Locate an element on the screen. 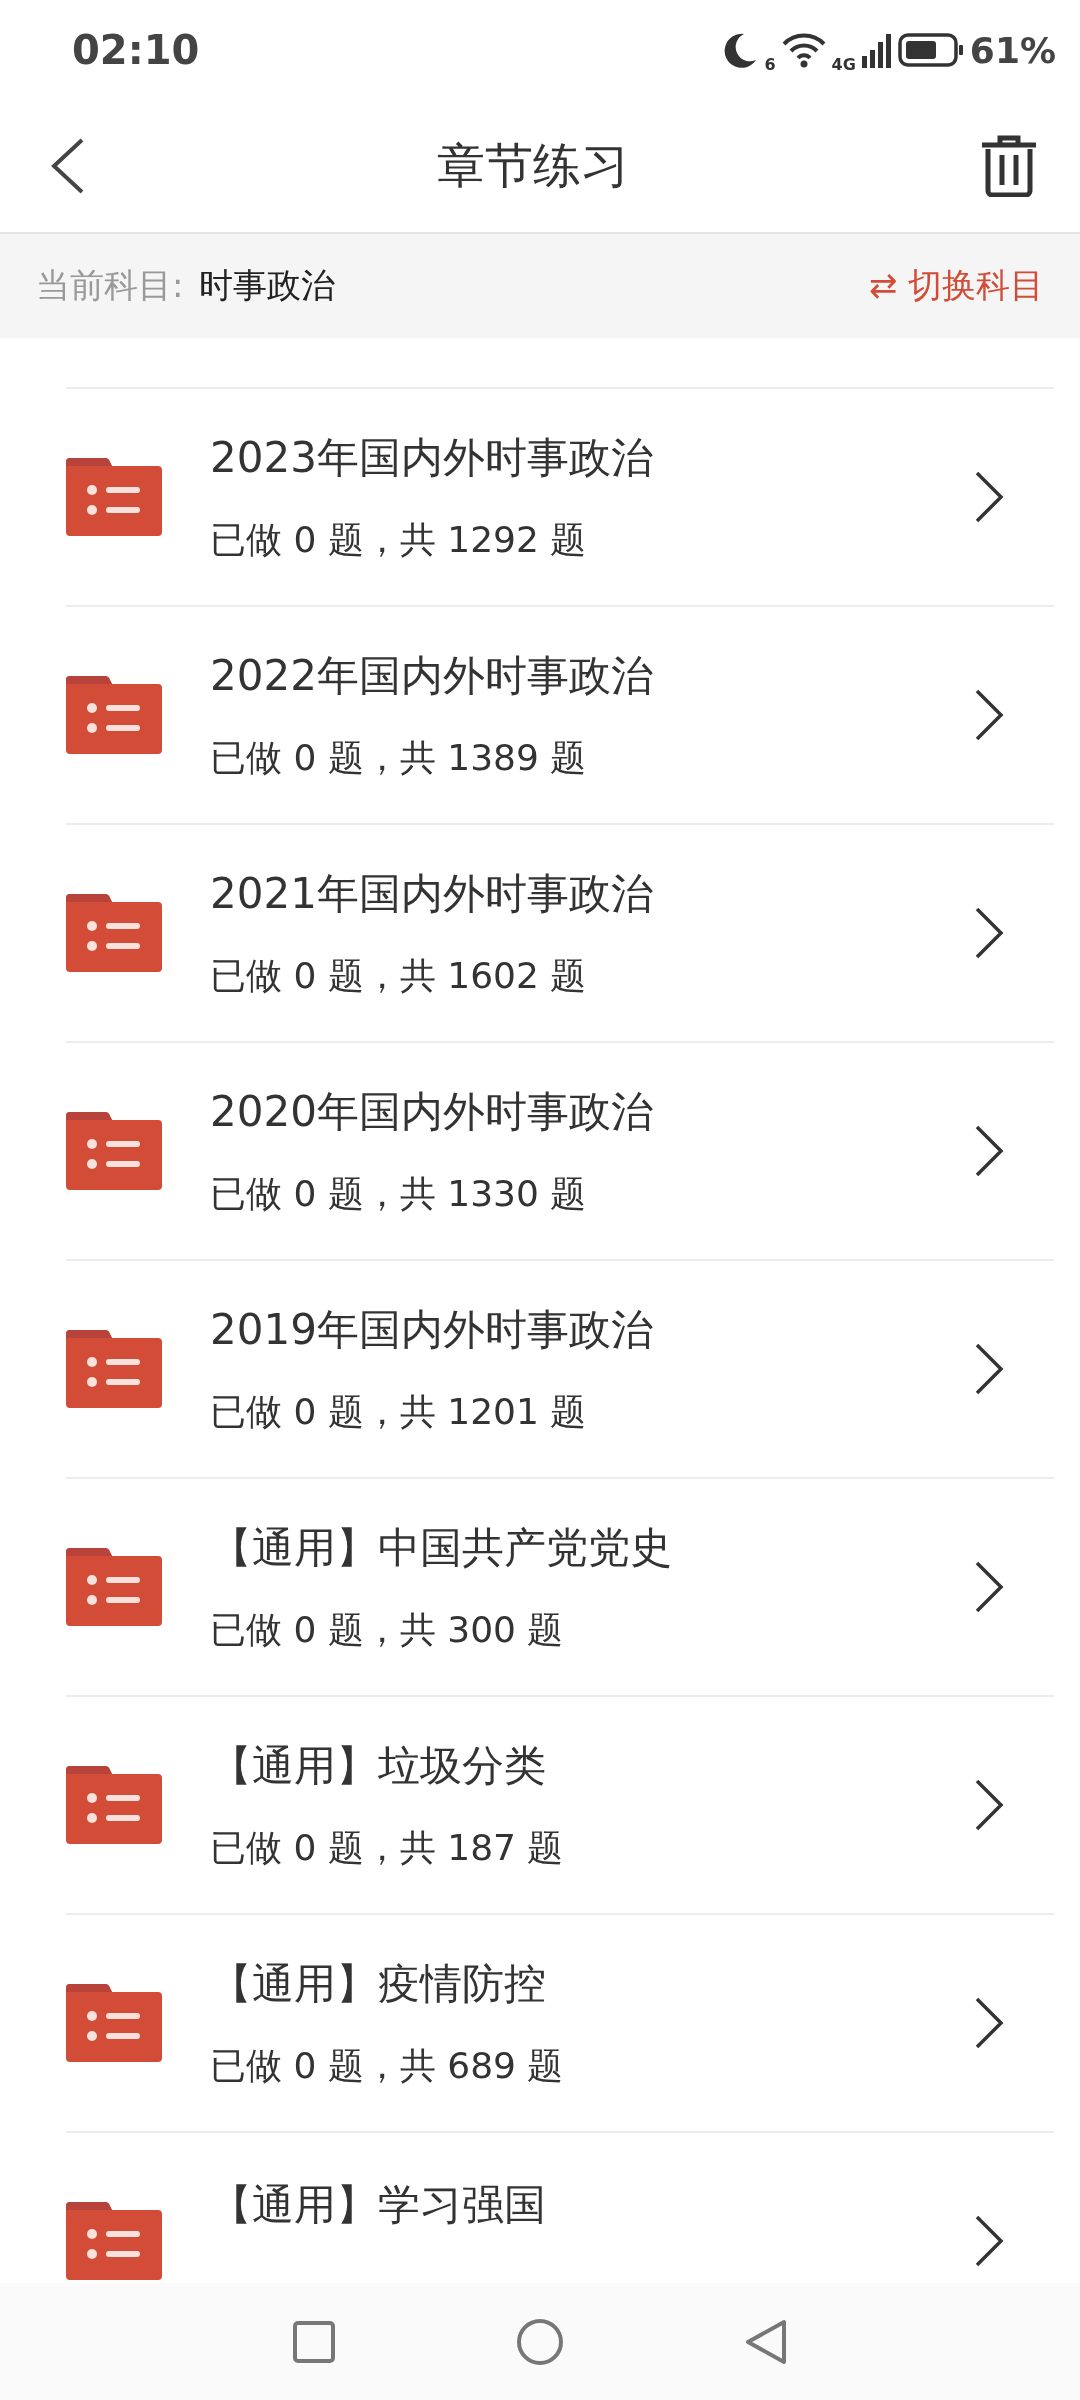  chapter-title: 2023年国内外时事政治 is located at coordinates (432, 457).